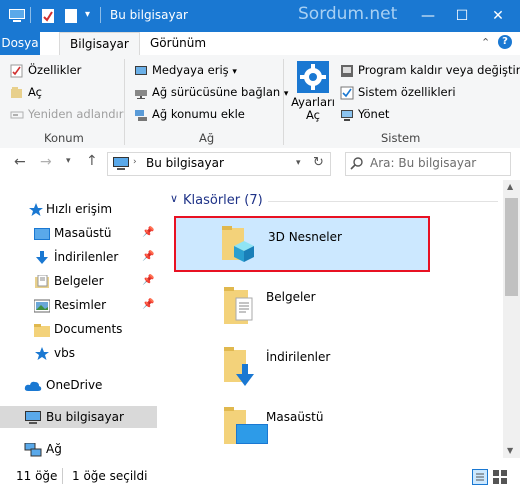  What do you see at coordinates (76, 114) in the screenshot?
I see `yeniden-adlandir-label: Yeniden adlandır` at bounding box center [76, 114].